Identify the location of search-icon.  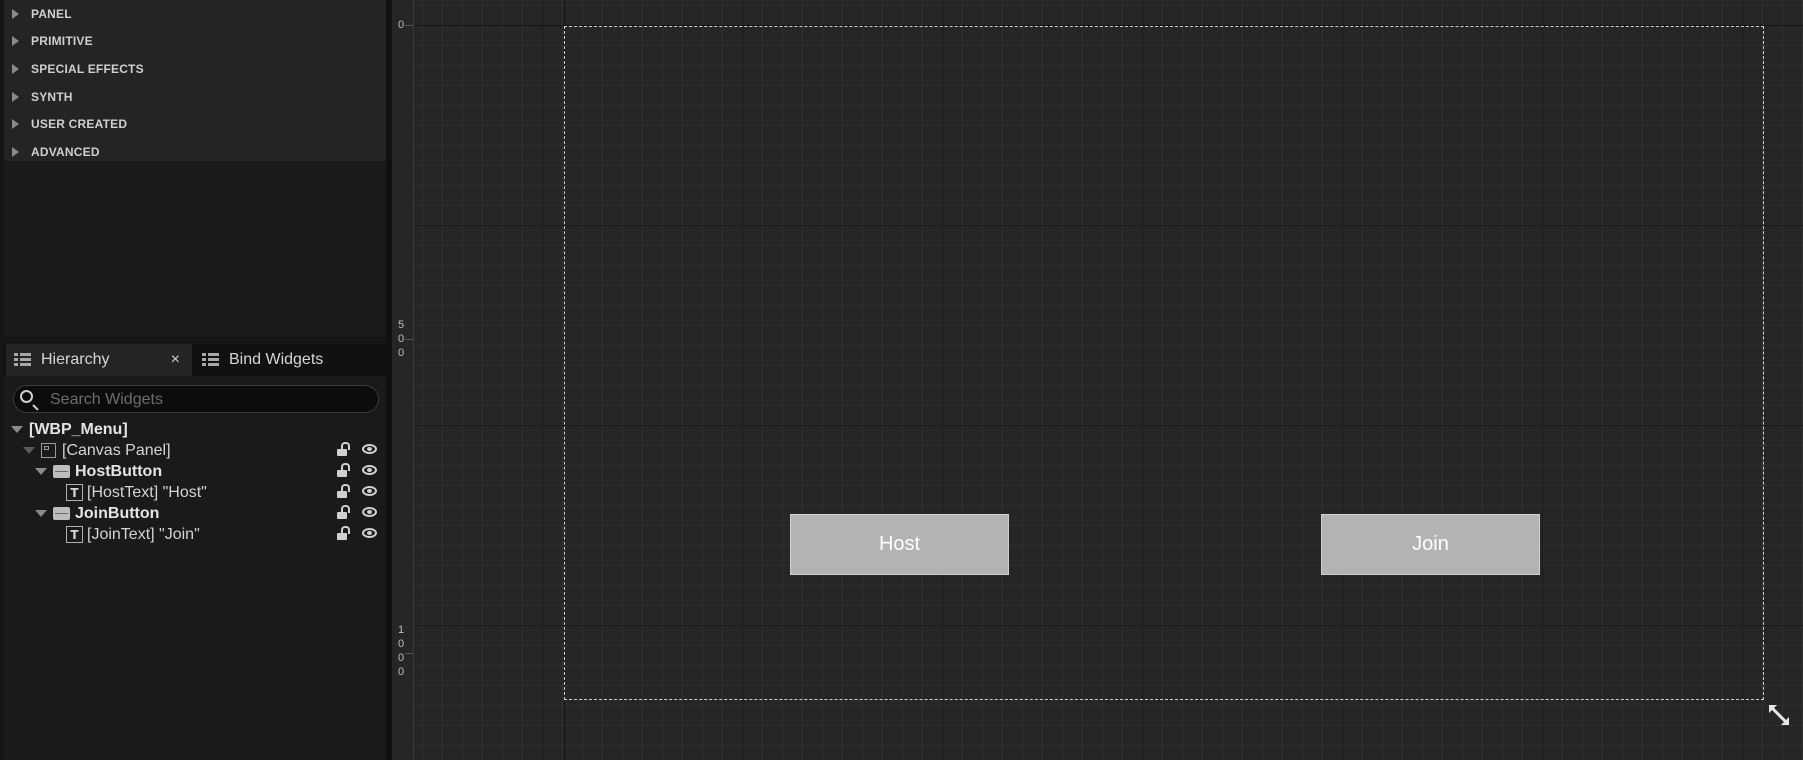
(26, 396).